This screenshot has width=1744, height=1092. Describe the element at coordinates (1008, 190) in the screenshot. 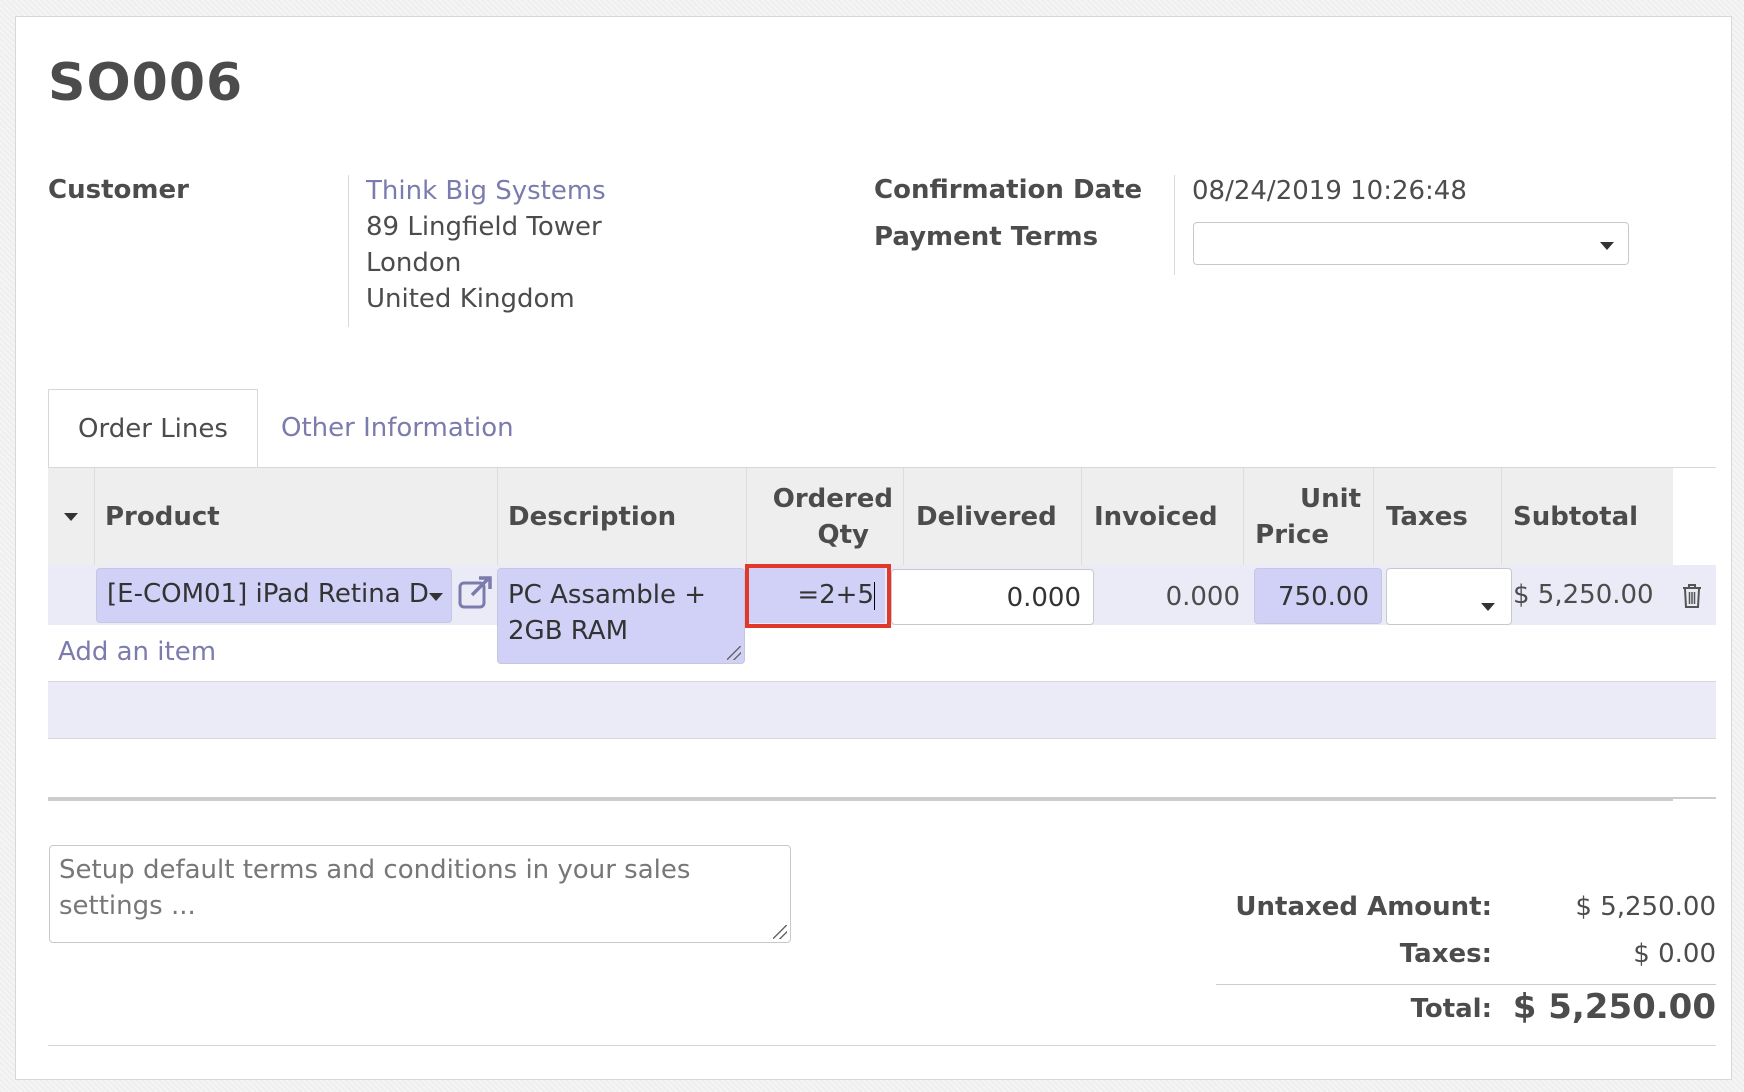

I see `confirmation-date-label: Confirmation Date` at that location.